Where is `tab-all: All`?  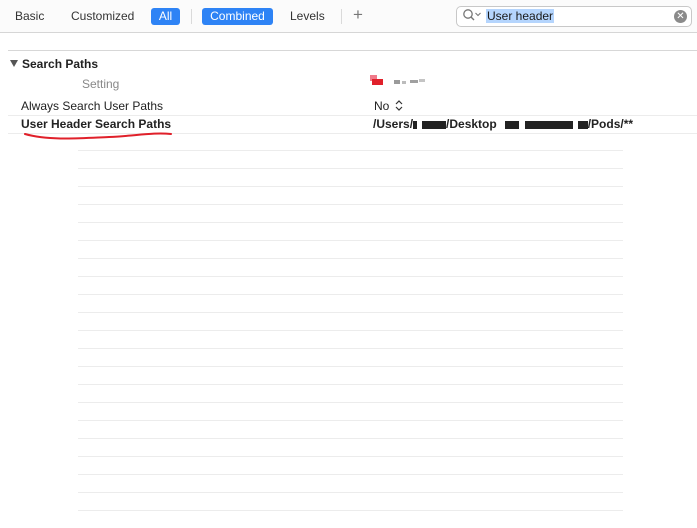 tab-all: All is located at coordinates (165, 16).